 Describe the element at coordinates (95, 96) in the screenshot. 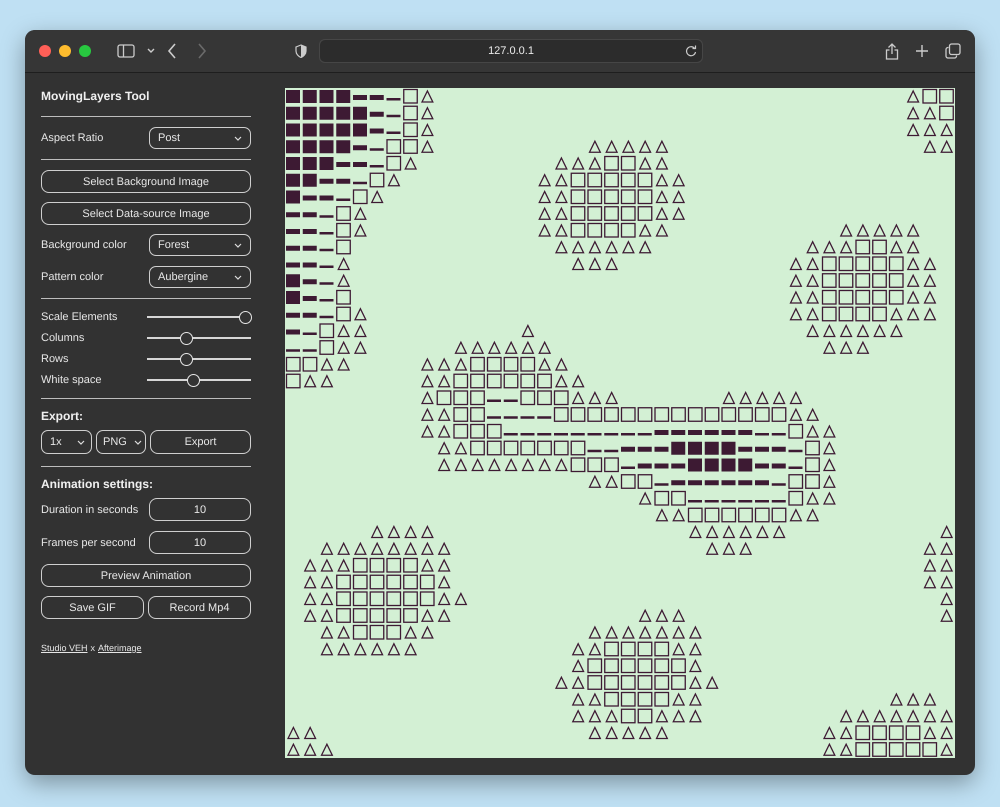

I see `app-title: MovingLayers Tool` at that location.